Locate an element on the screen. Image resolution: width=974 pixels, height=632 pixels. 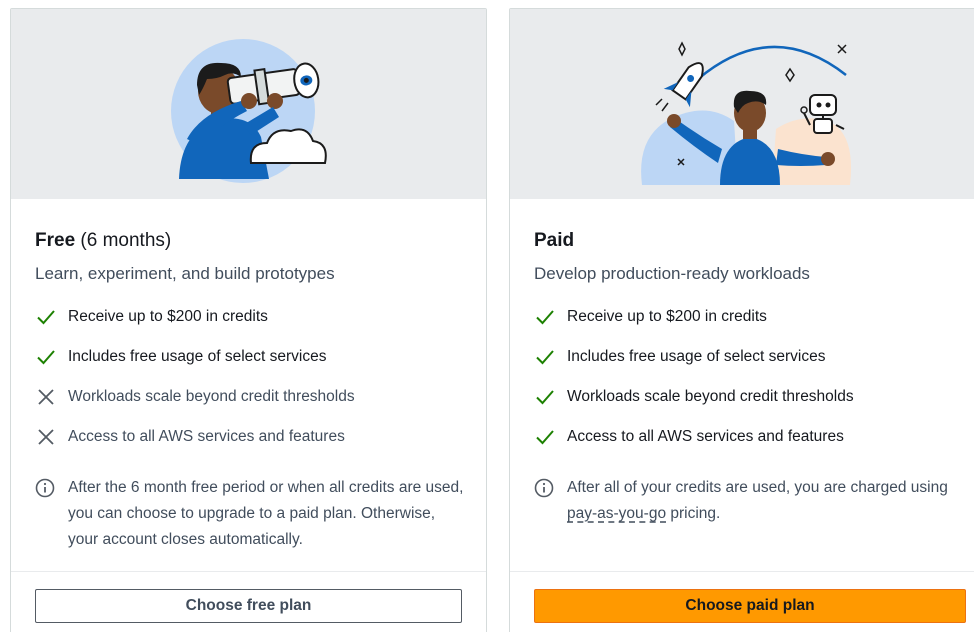
choose-paid-plan-button: Choose paid plan is located at coordinates (750, 606).